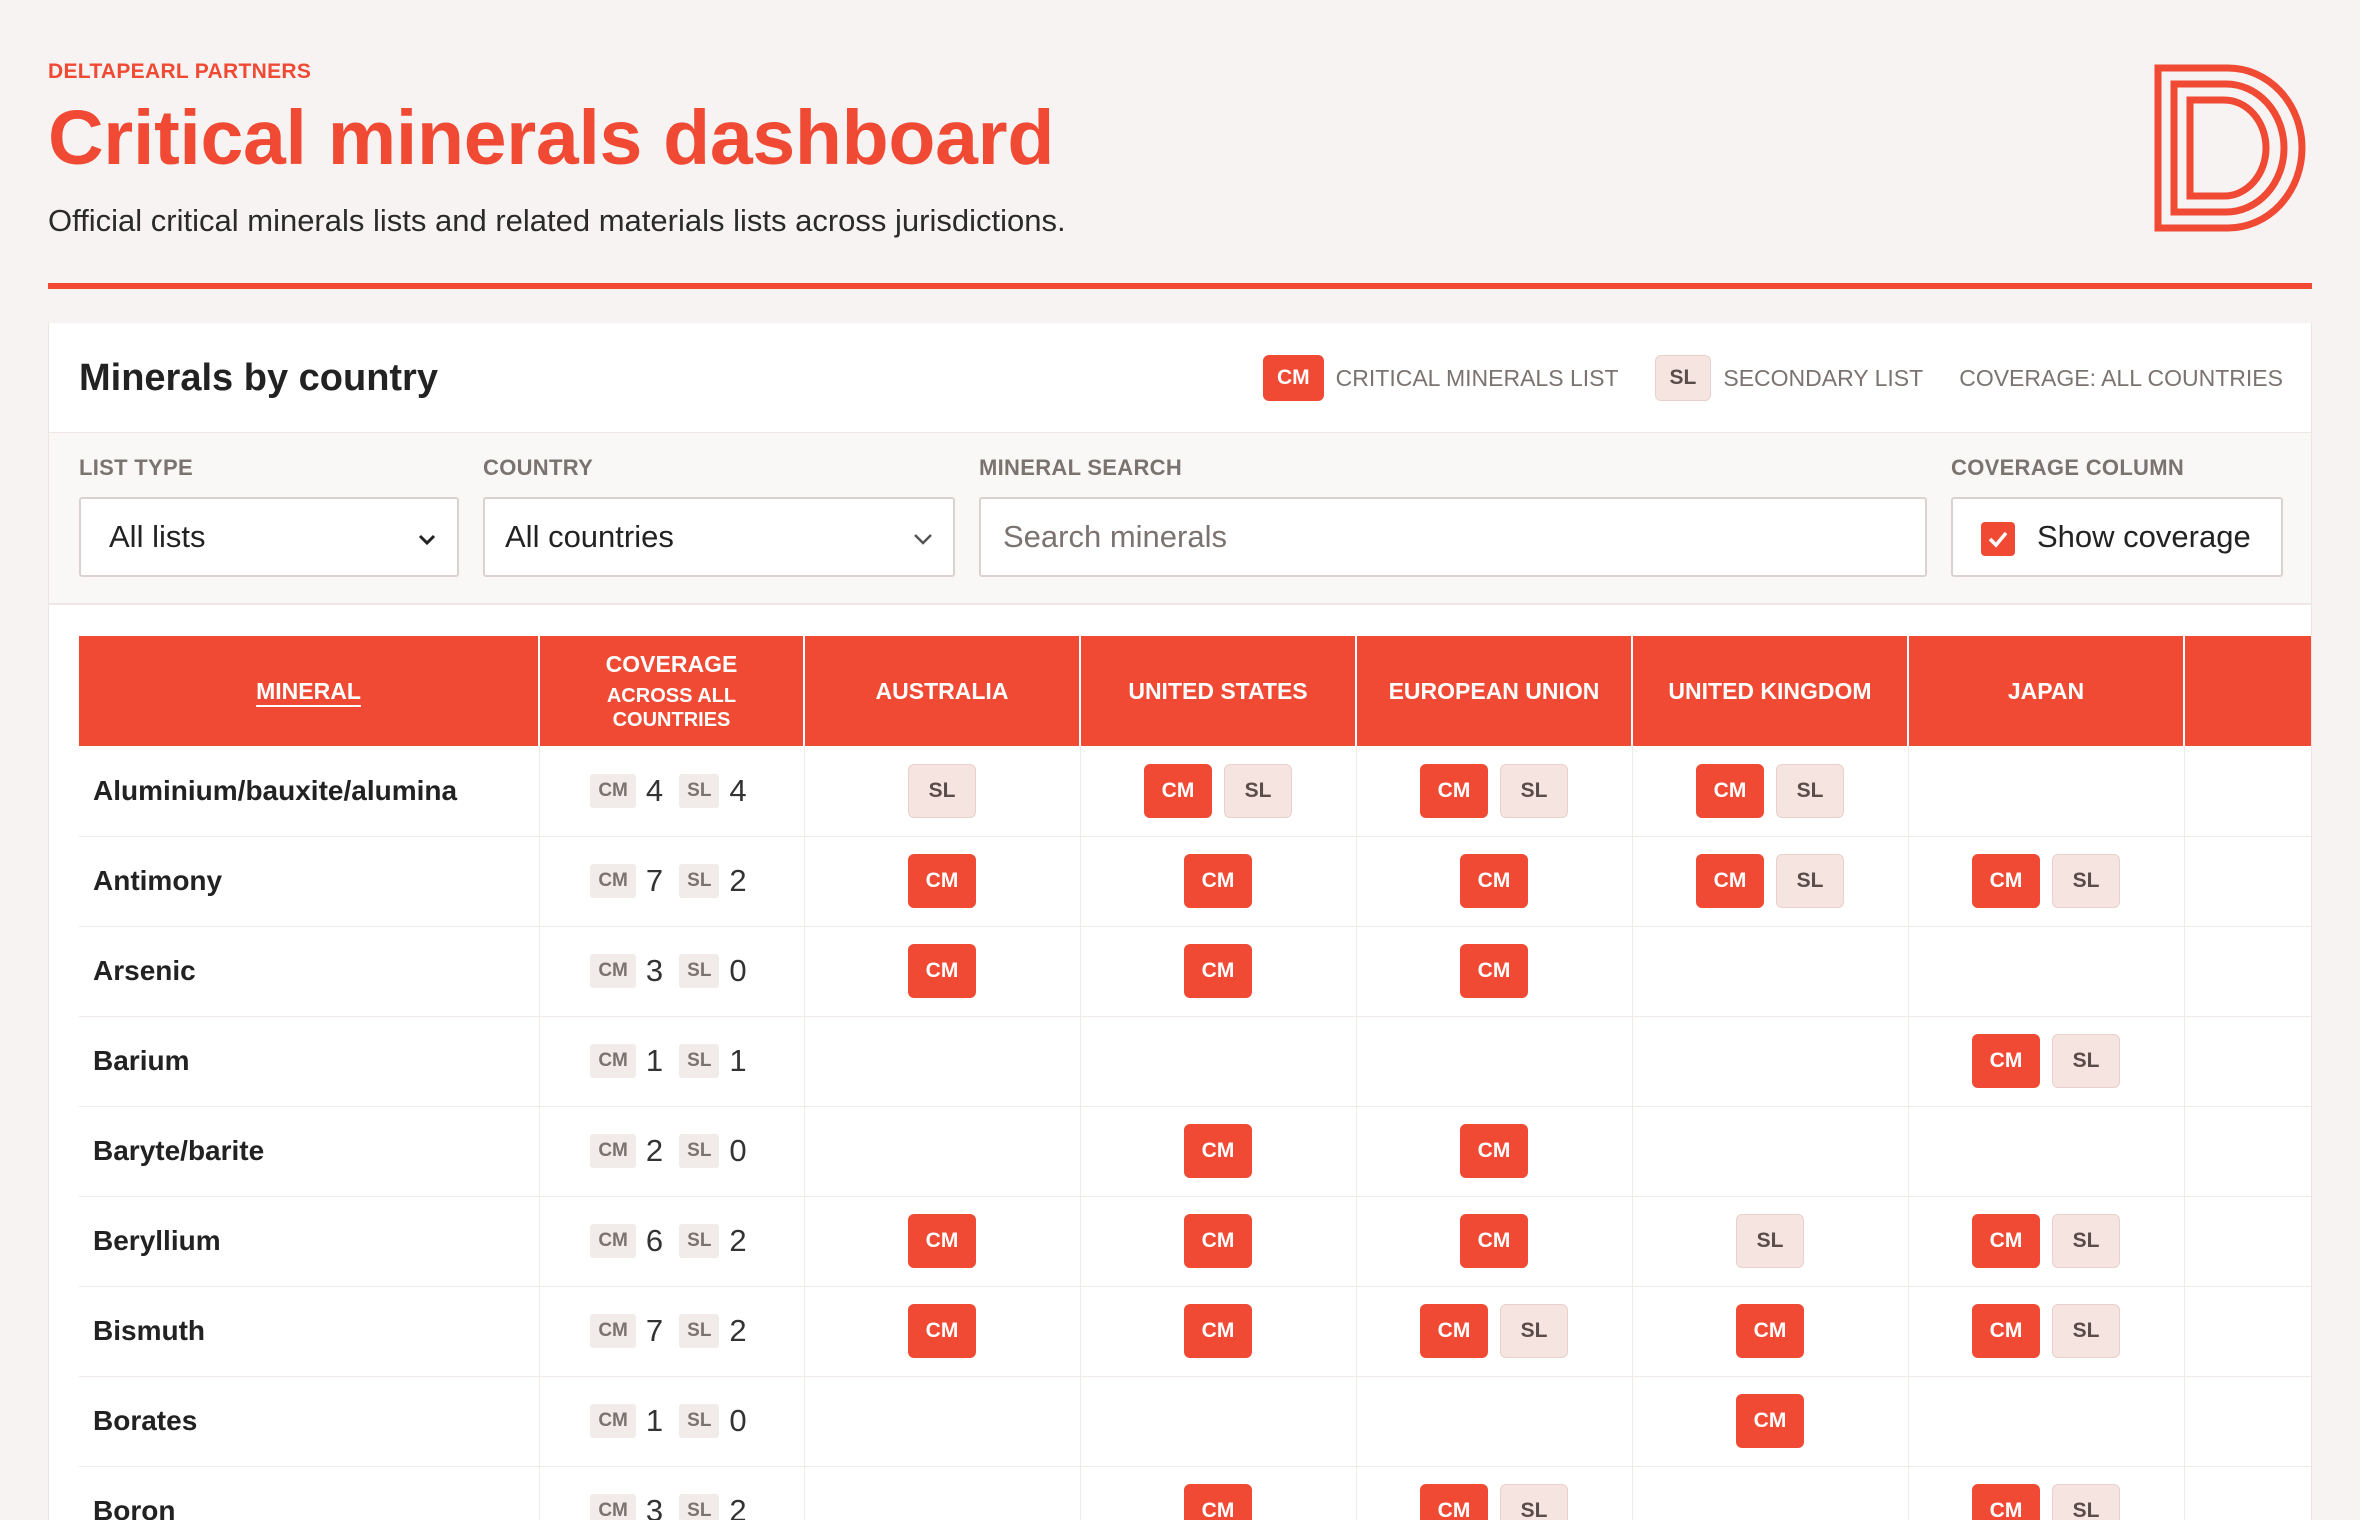 The height and width of the screenshot is (1520, 2360). What do you see at coordinates (157, 536) in the screenshot?
I see `list-type-value: All lists` at bounding box center [157, 536].